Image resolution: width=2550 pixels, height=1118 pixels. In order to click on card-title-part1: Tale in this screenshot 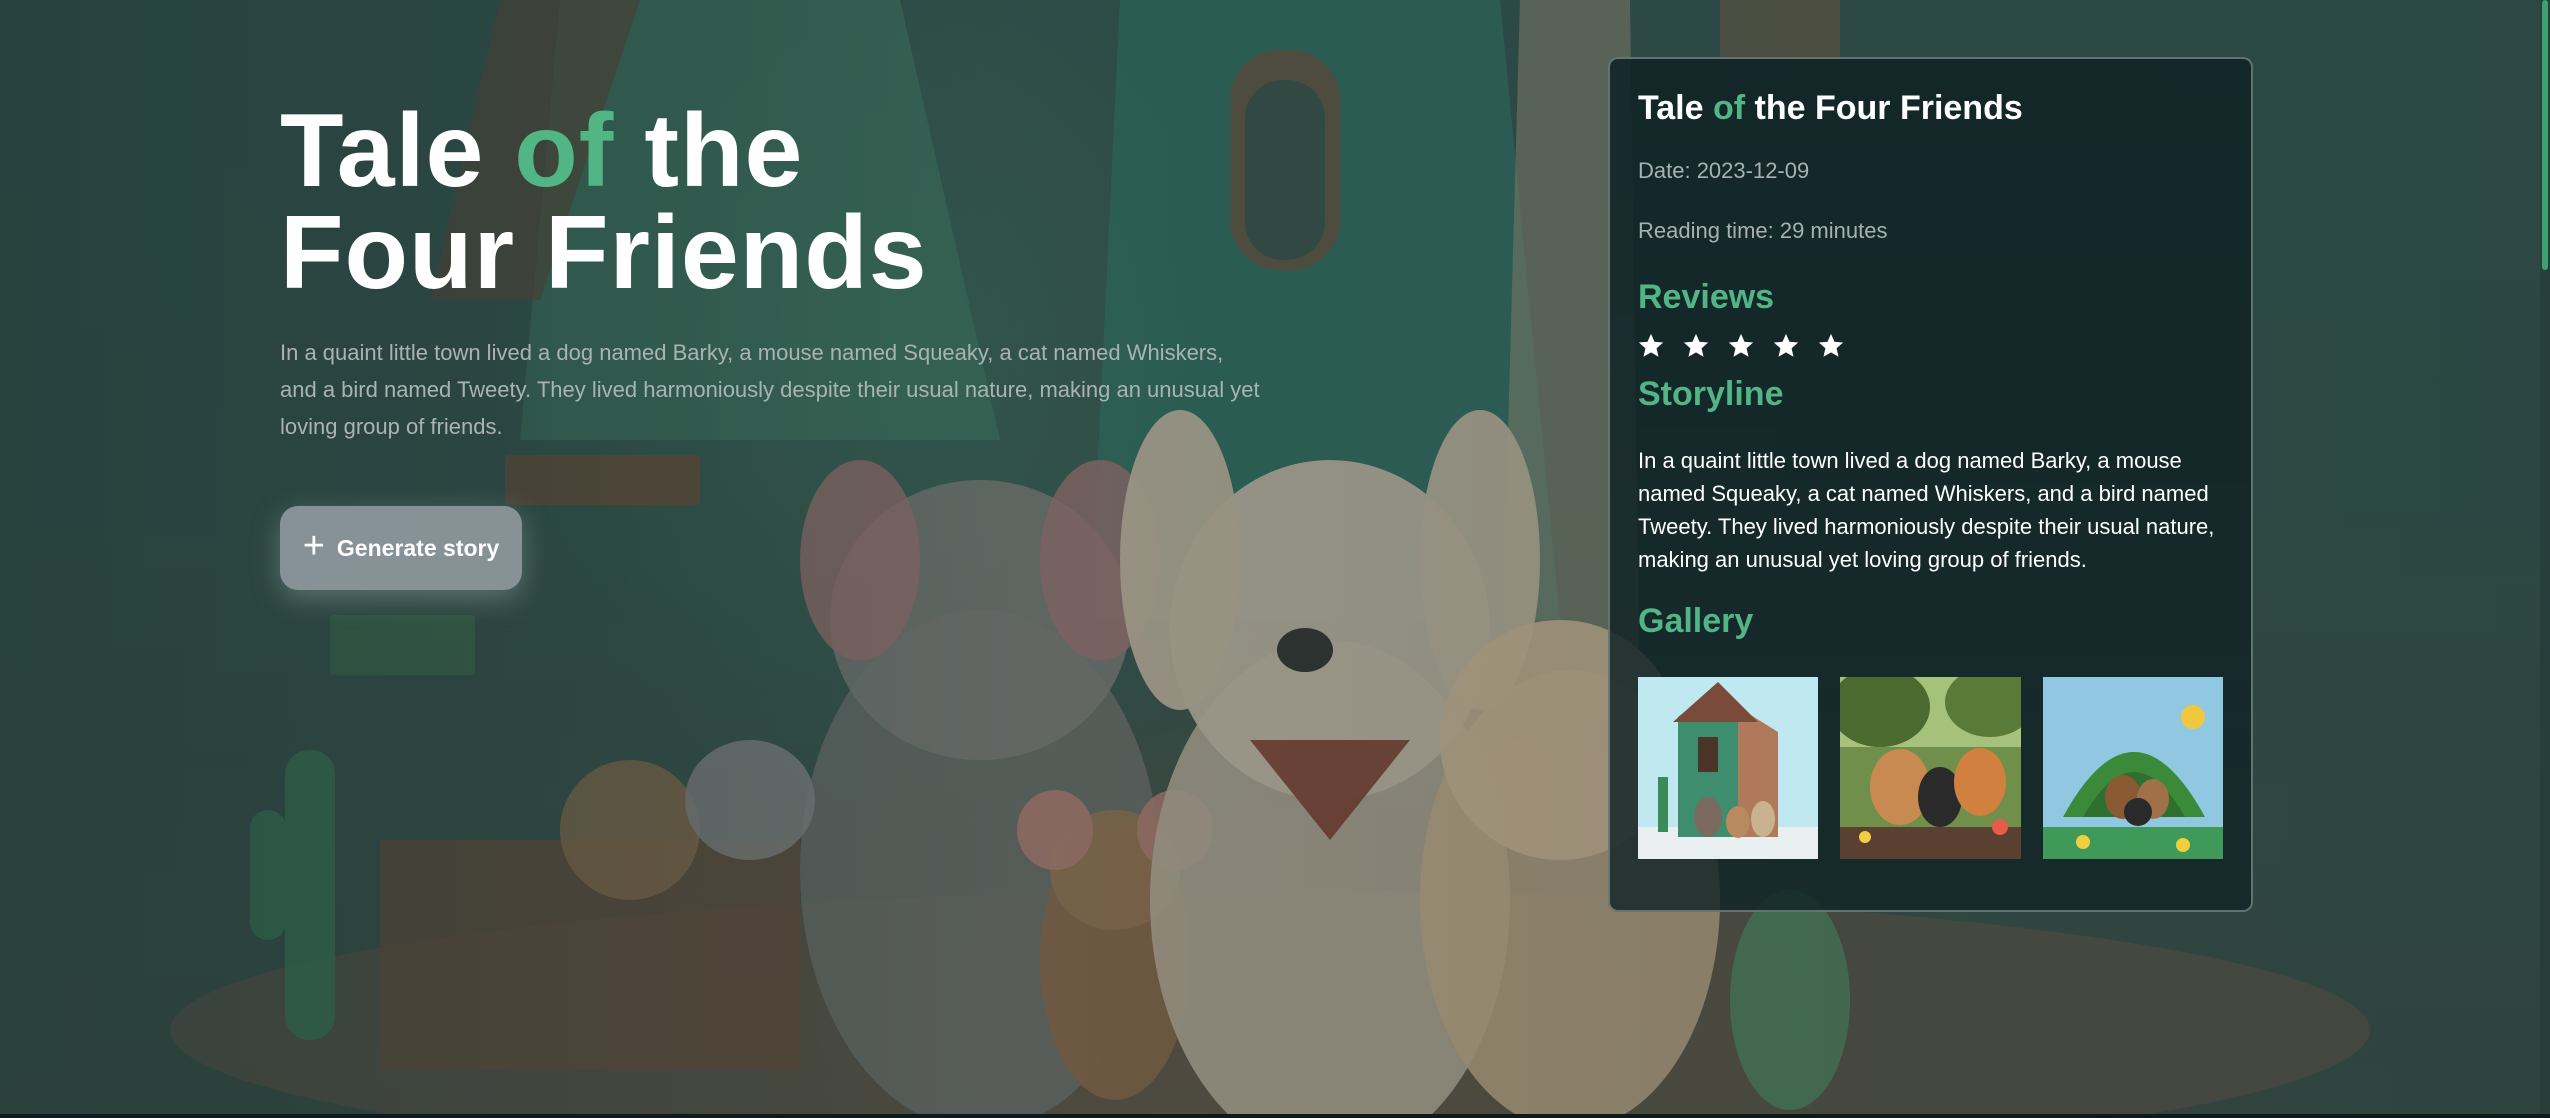, I will do `click(1675, 108)`.